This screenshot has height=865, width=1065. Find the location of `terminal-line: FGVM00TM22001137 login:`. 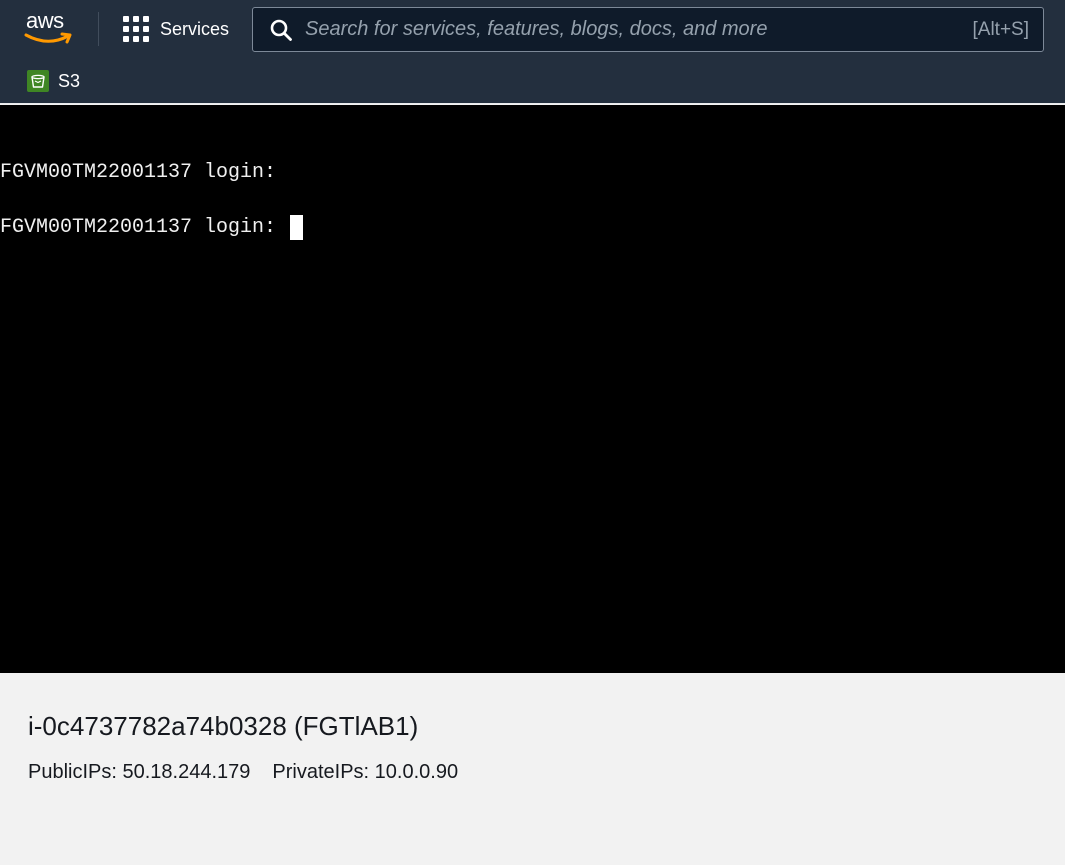

terminal-line: FGVM00TM22001137 login: is located at coordinates (138, 172).